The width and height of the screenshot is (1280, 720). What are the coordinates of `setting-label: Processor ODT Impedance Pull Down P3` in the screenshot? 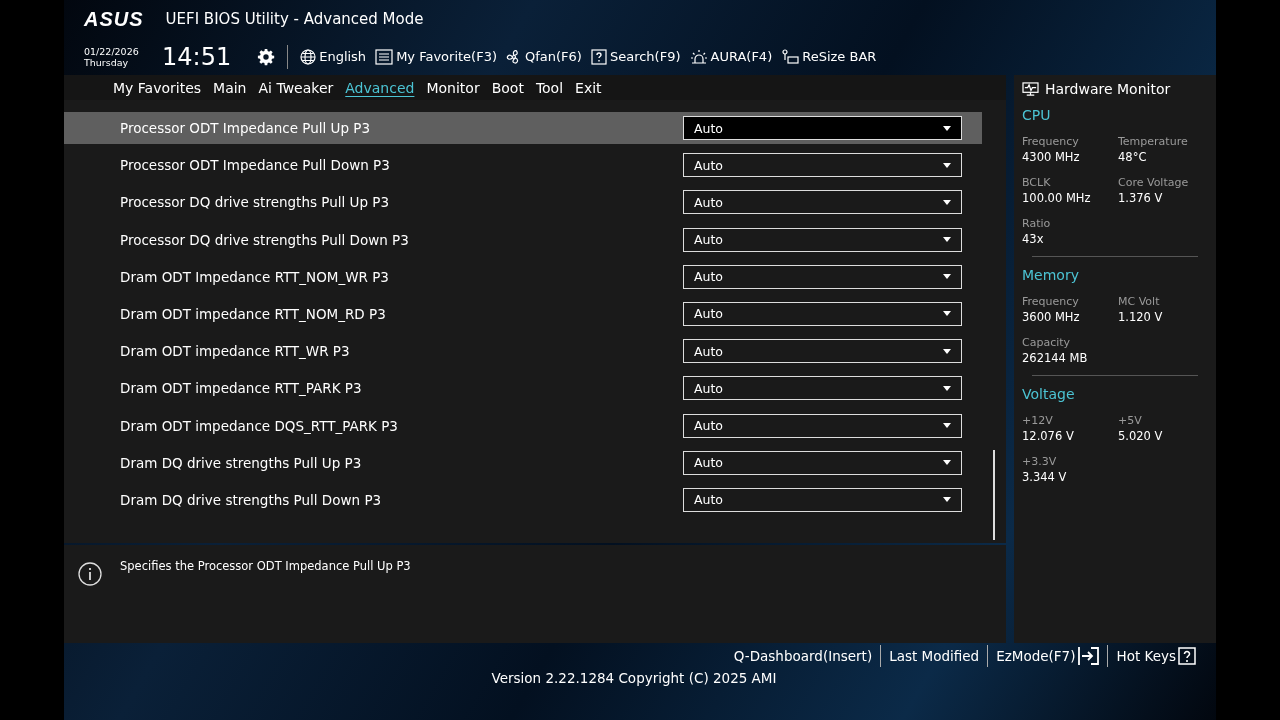 It's located at (255, 165).